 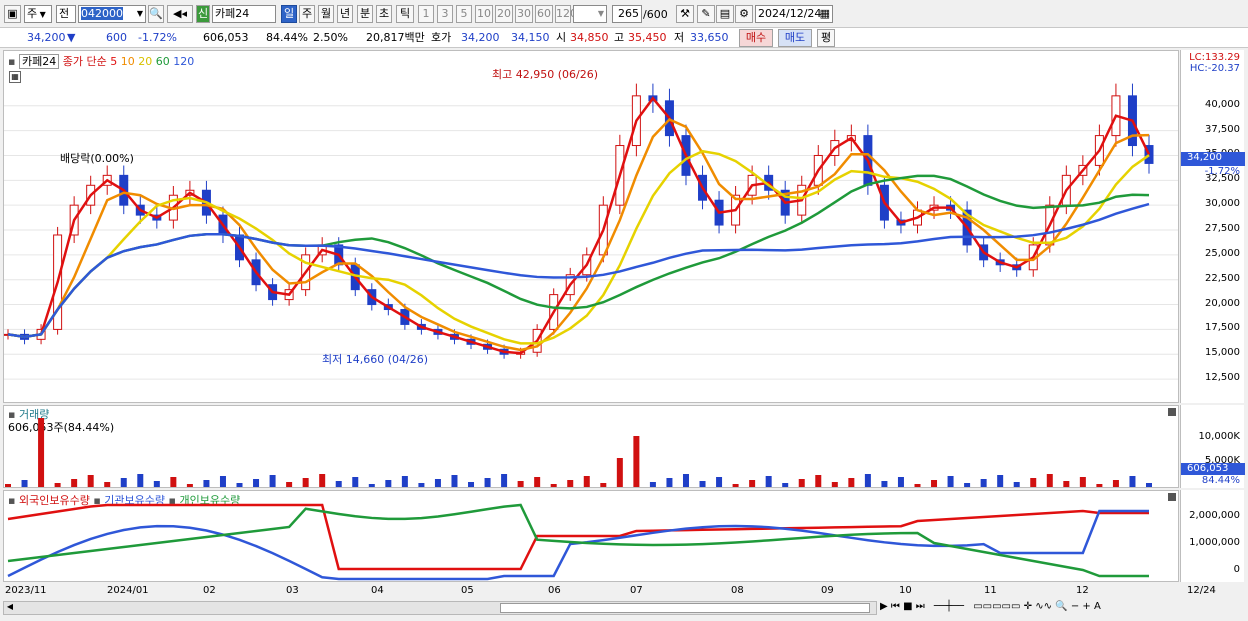 What do you see at coordinates (826, 38) in the screenshot?
I see `eval-button: 평` at bounding box center [826, 38].